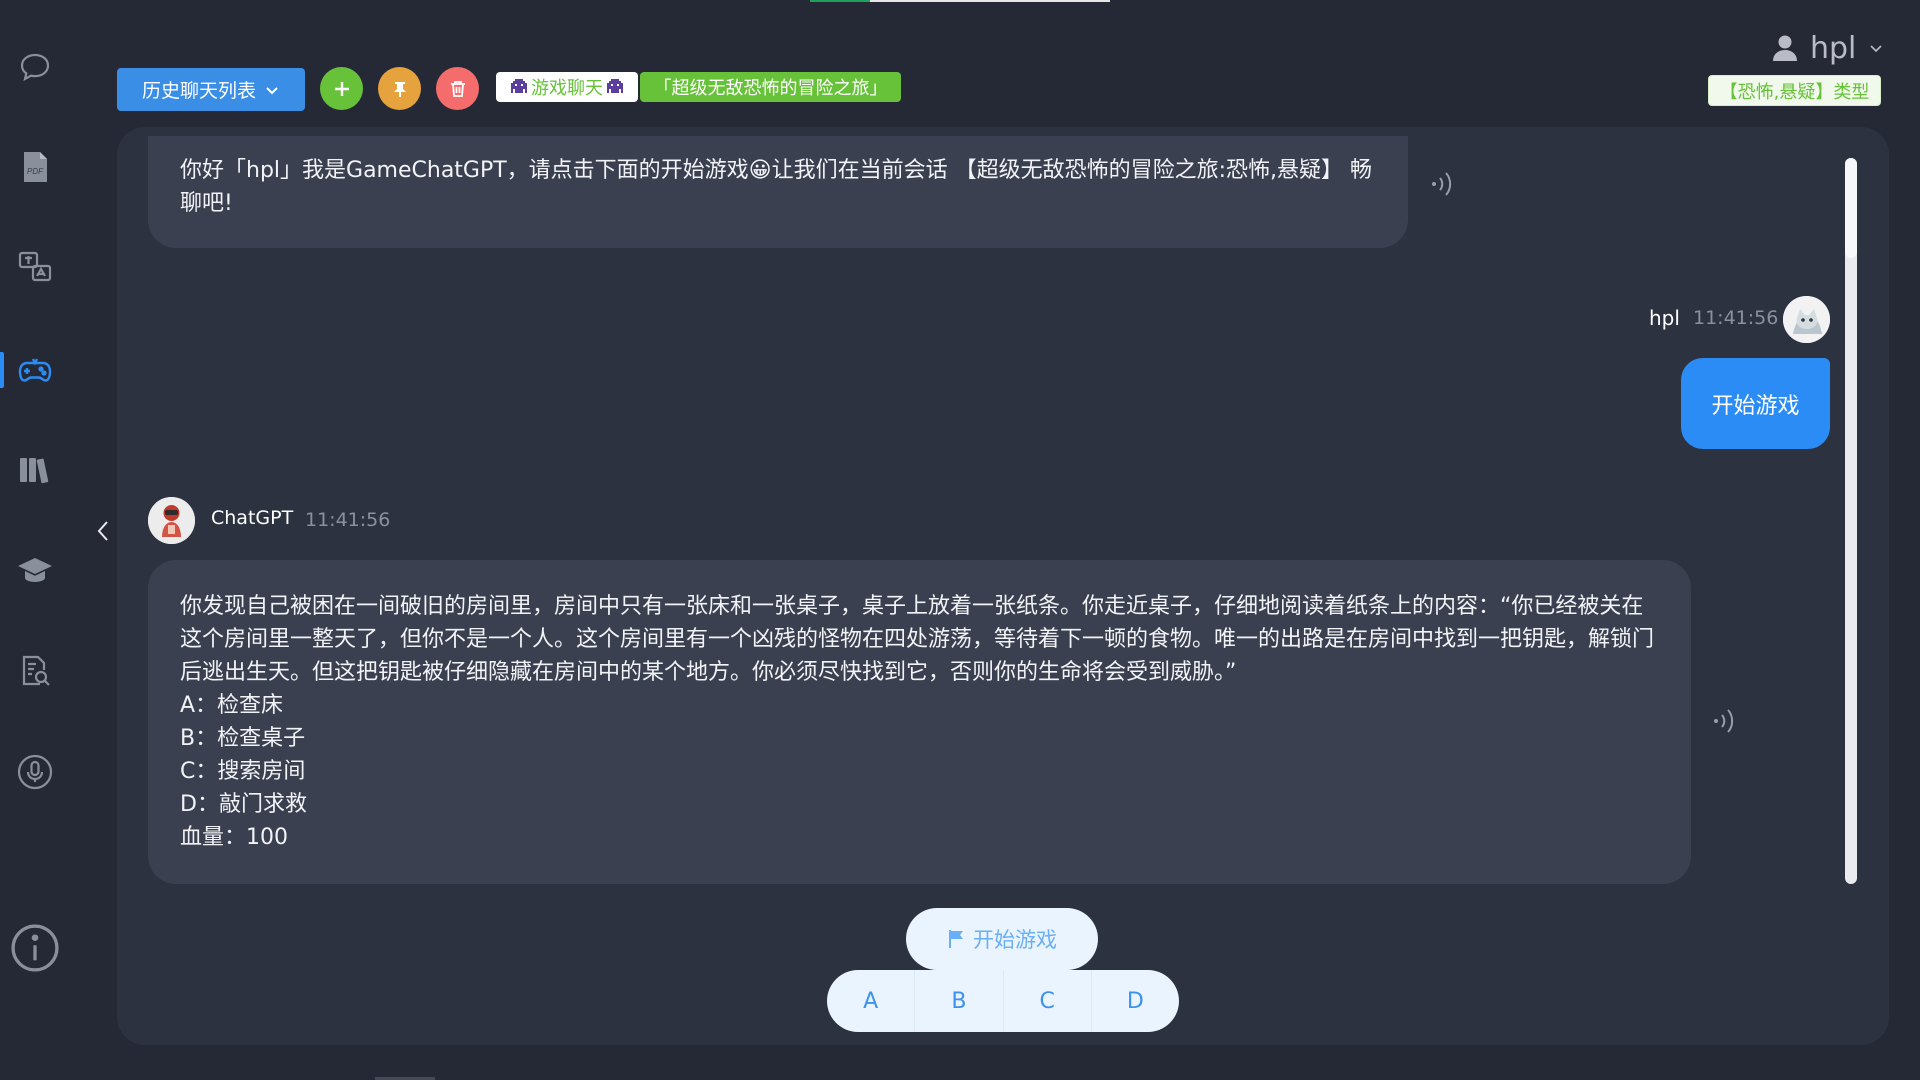 This screenshot has width=1920, height=1080. Describe the element at coordinates (1851, 208) in the screenshot. I see `chat-scrollbar-thumb` at that location.